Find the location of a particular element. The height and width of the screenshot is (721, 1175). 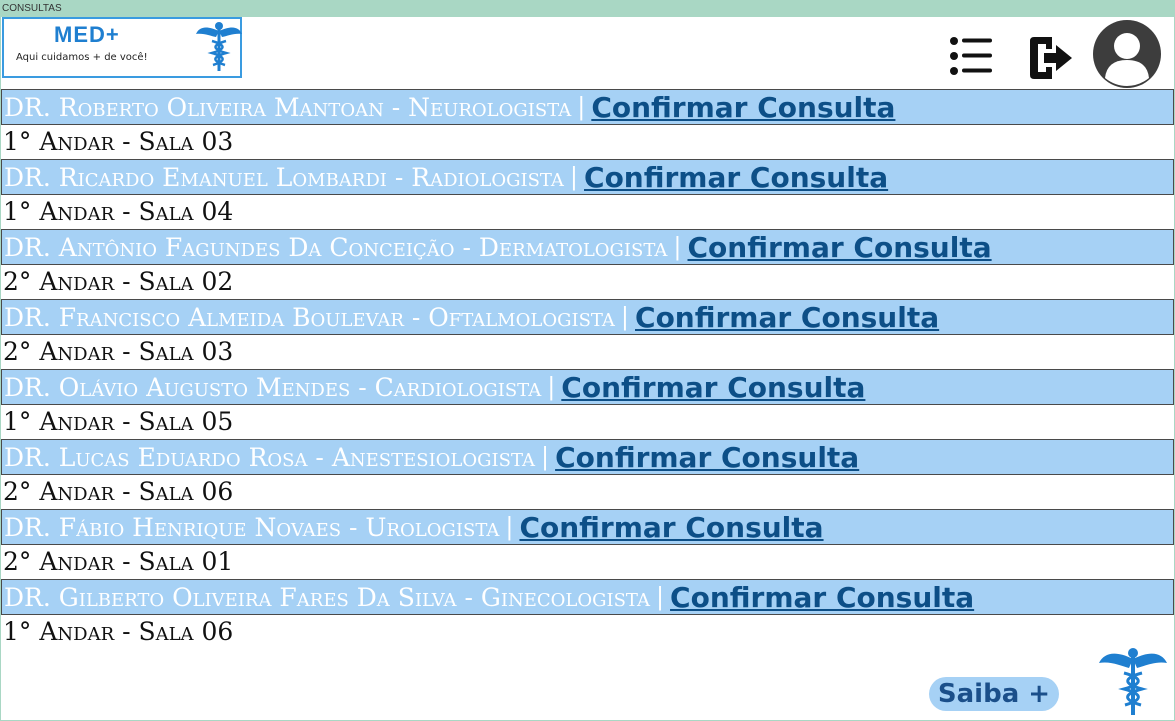

logout-icon is located at coordinates (1051, 58).